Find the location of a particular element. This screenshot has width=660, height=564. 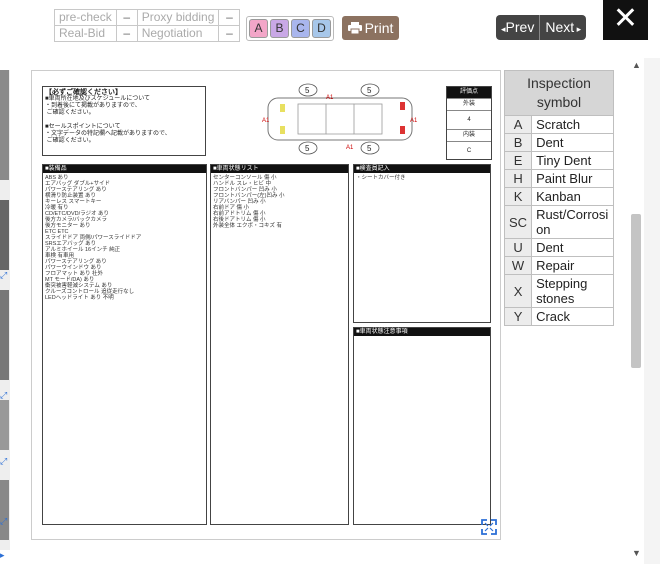

legend-code: H is located at coordinates (518, 178).